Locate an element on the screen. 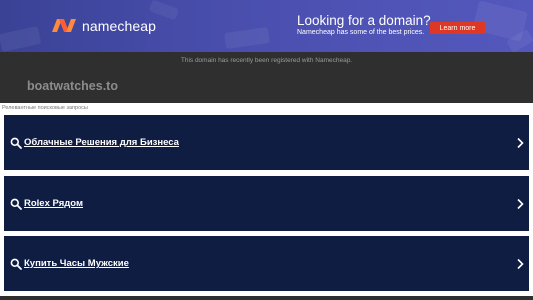 The width and height of the screenshot is (533, 300). related-searches-heading: Релевантные поисковые запросы is located at coordinates (45, 108).